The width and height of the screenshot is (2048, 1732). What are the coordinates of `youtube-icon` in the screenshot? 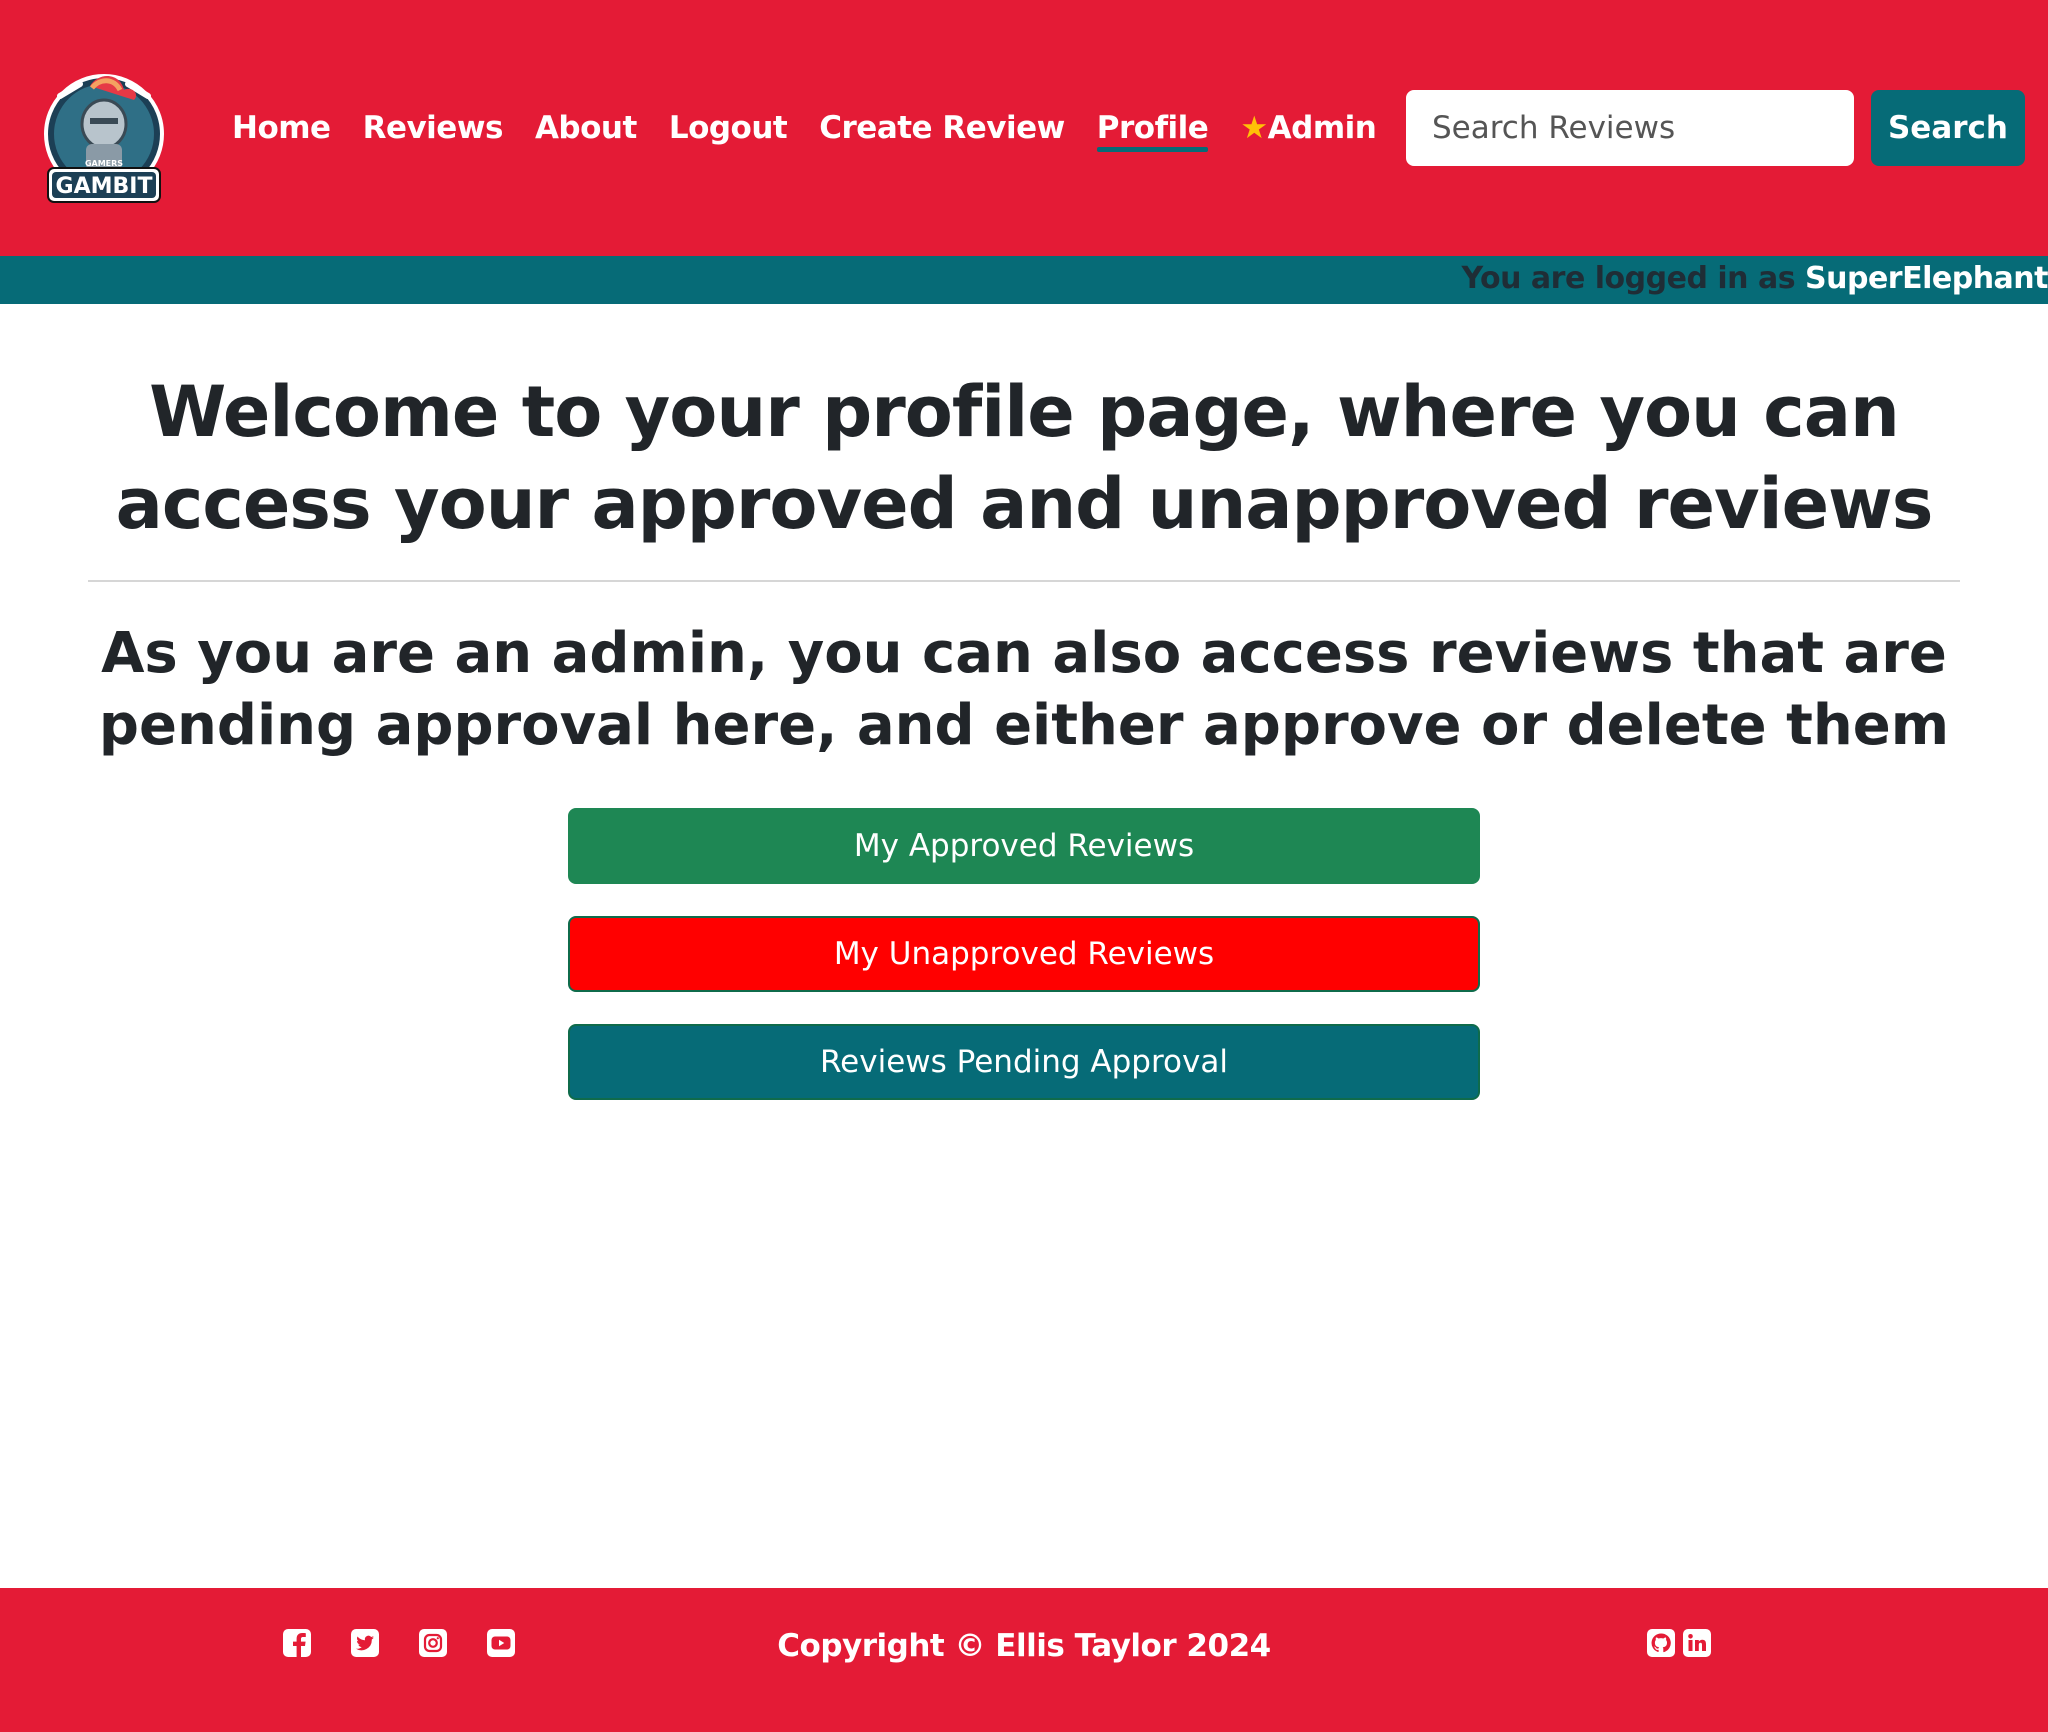 It's located at (501, 1643).